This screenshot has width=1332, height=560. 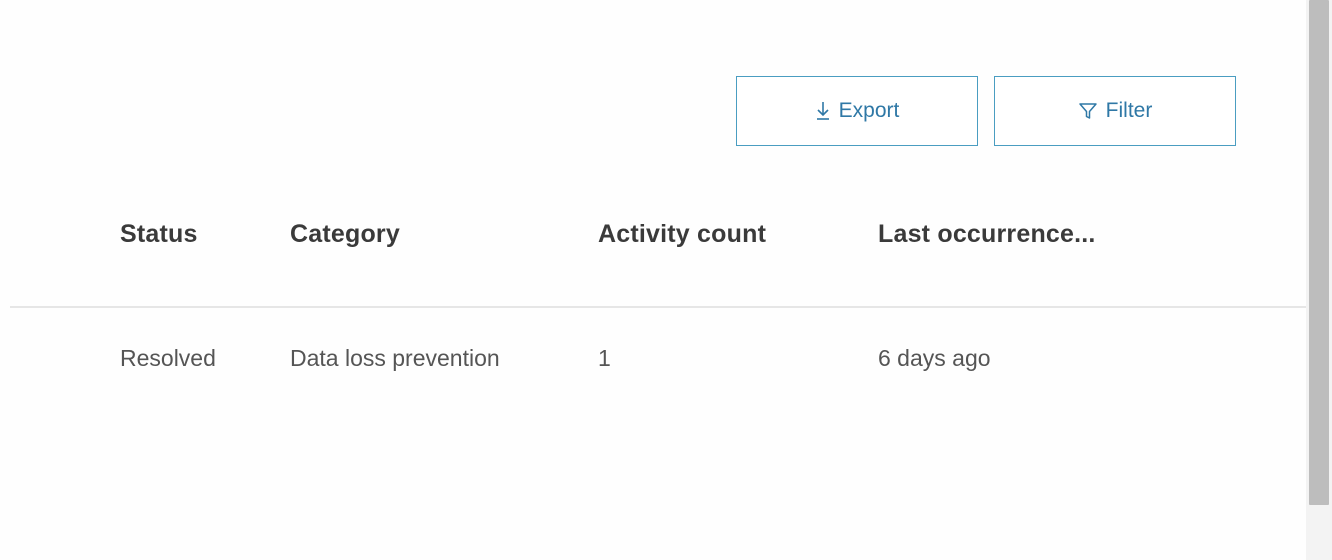 I want to click on scrollbar-thumb, so click(x=1319, y=252).